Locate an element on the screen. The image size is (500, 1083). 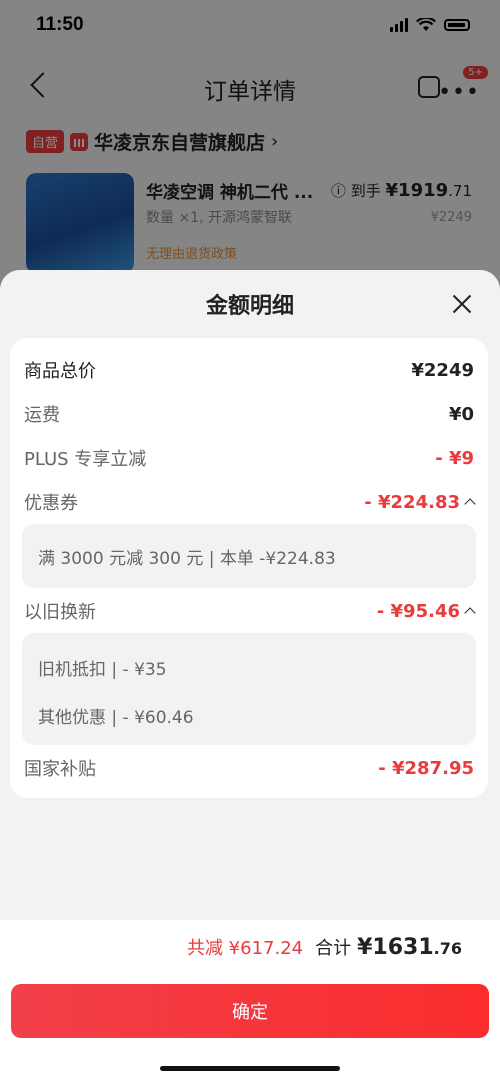
total-saved: 共减 ¥617.24 is located at coordinates (245, 948).